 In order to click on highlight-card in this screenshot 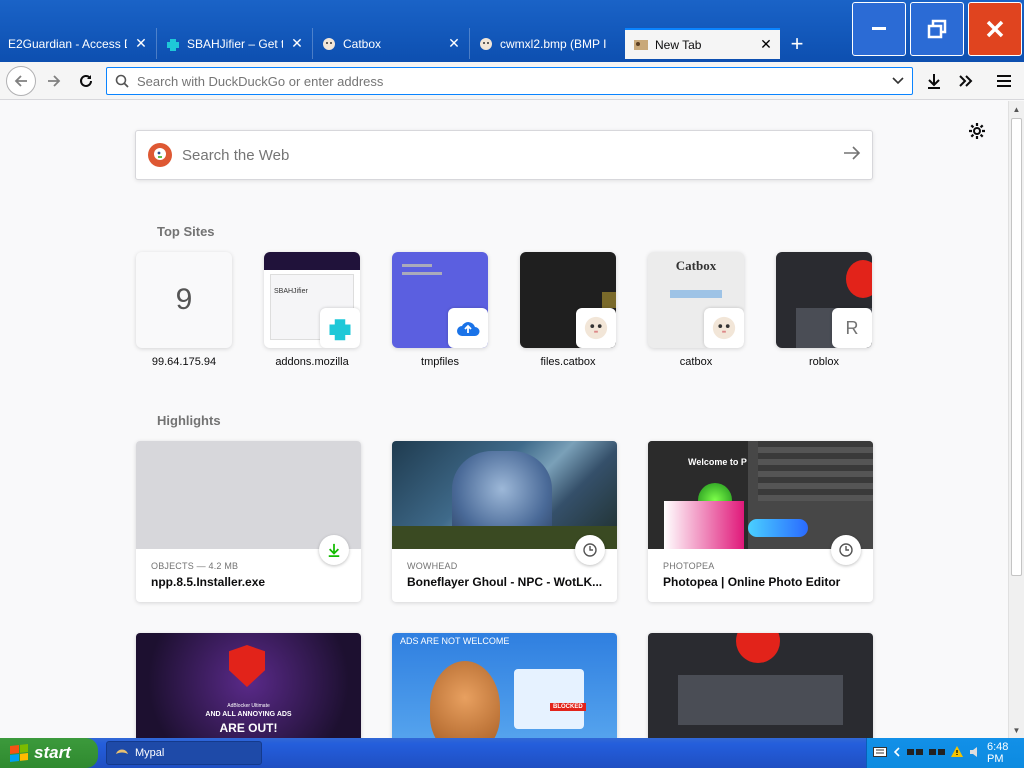, I will do `click(760, 685)`.